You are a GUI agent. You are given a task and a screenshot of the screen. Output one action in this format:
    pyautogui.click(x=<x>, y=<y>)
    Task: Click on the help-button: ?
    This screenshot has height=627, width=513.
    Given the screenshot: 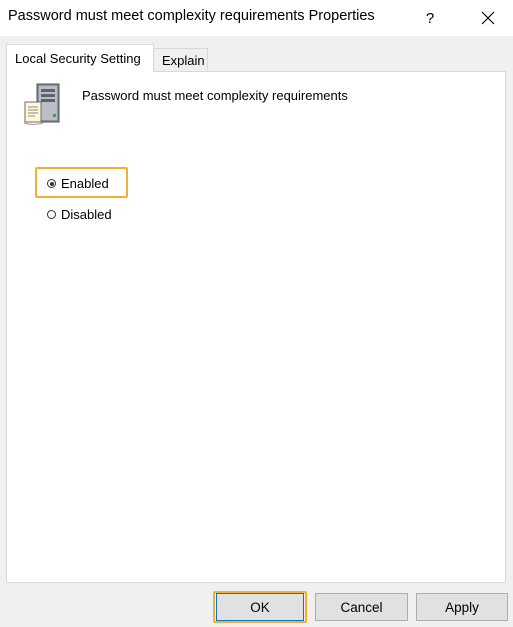 What is the action you would take?
    pyautogui.click(x=430, y=18)
    